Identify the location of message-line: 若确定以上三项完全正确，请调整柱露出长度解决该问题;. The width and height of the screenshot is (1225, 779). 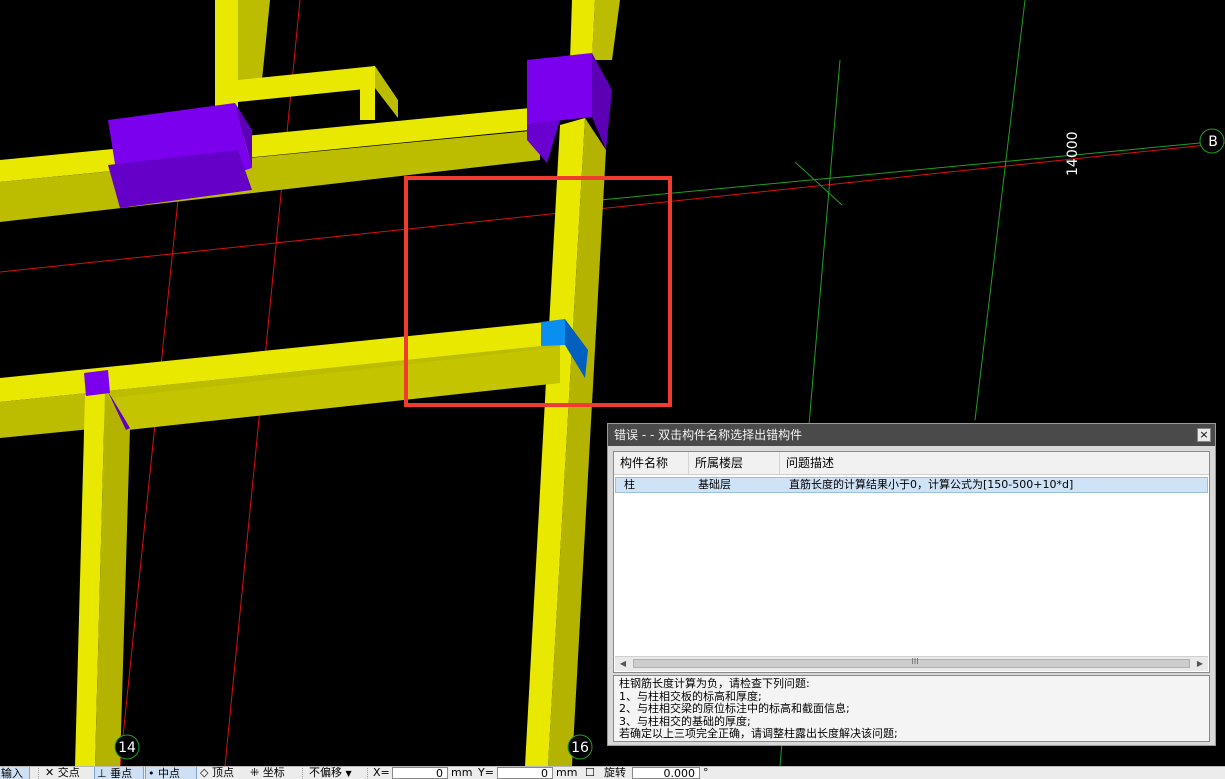
(758, 733).